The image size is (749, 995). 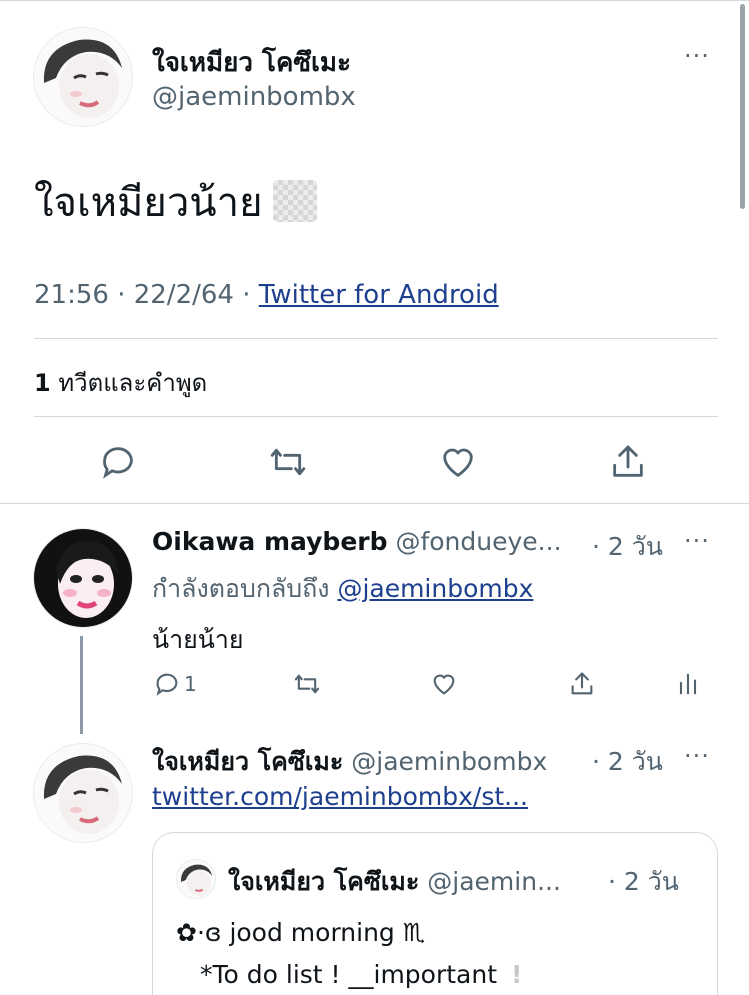 I want to click on self-reply-header: ใจเหมียว โคซึเมะ @jaeminbombx, so click(x=349, y=762).